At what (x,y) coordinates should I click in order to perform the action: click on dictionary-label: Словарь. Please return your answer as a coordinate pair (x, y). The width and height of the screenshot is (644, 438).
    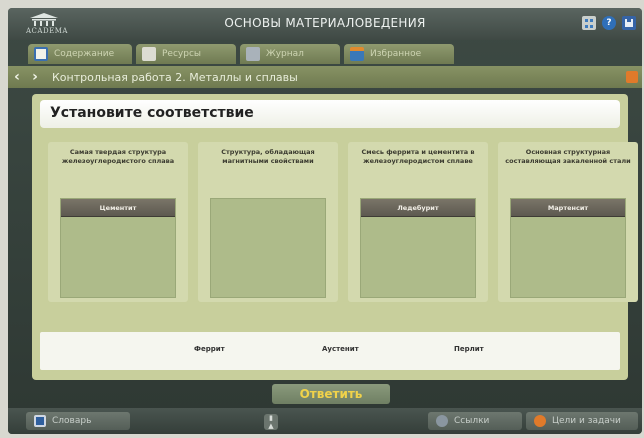
    Looking at the image, I should click on (72, 421).